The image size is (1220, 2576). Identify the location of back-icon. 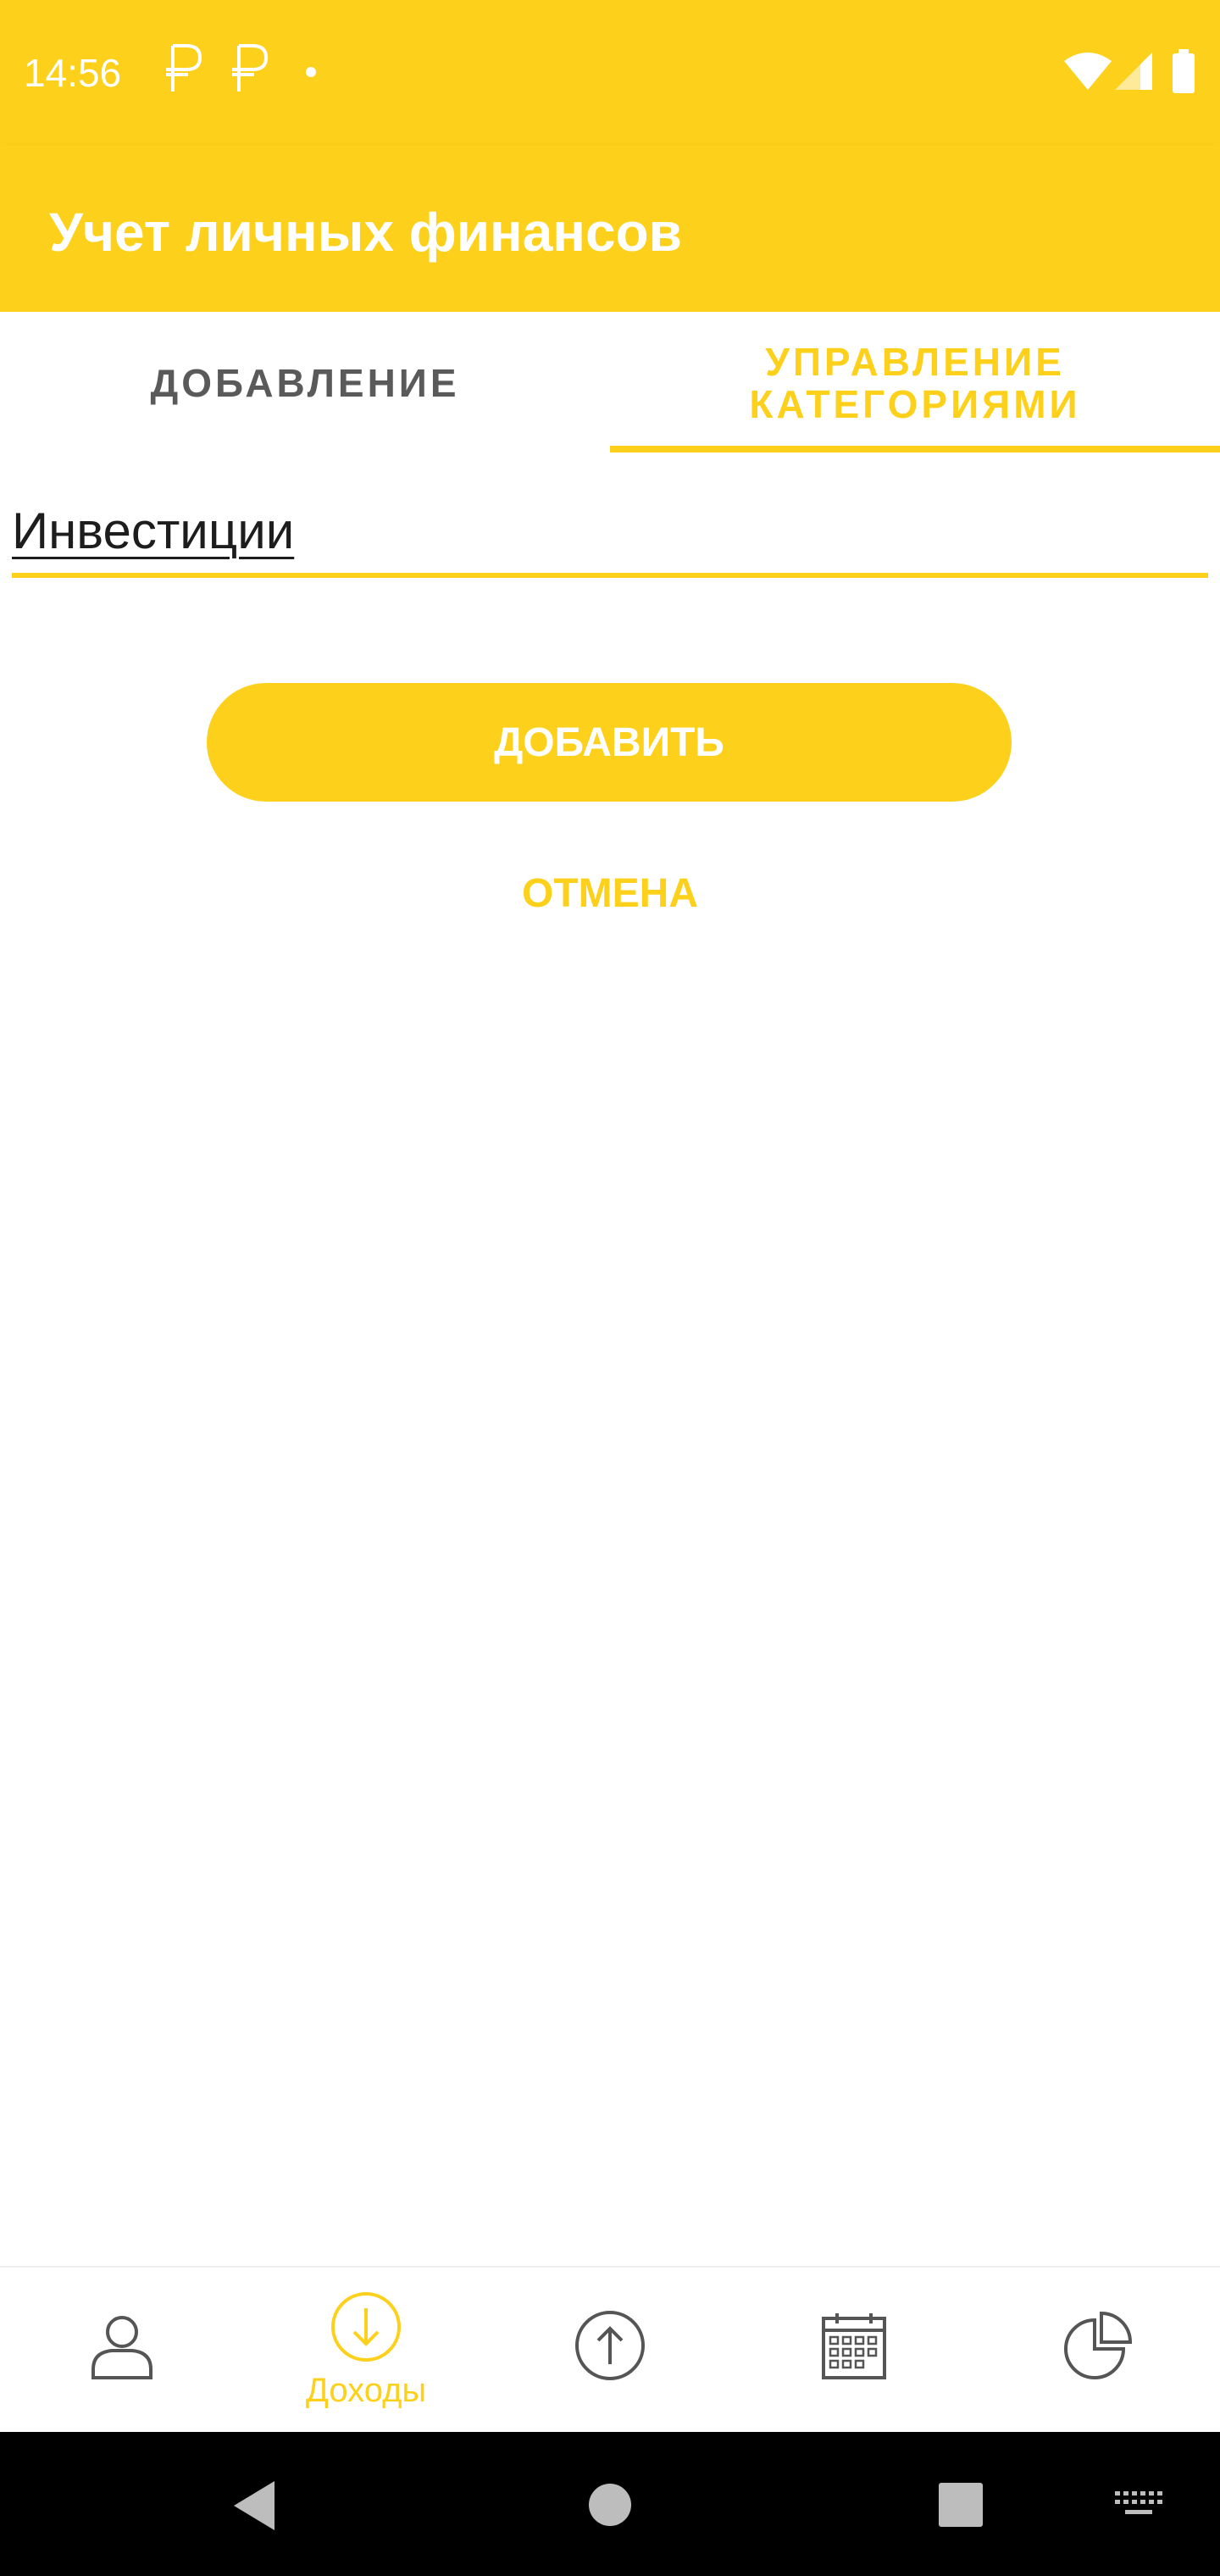
(254, 2507).